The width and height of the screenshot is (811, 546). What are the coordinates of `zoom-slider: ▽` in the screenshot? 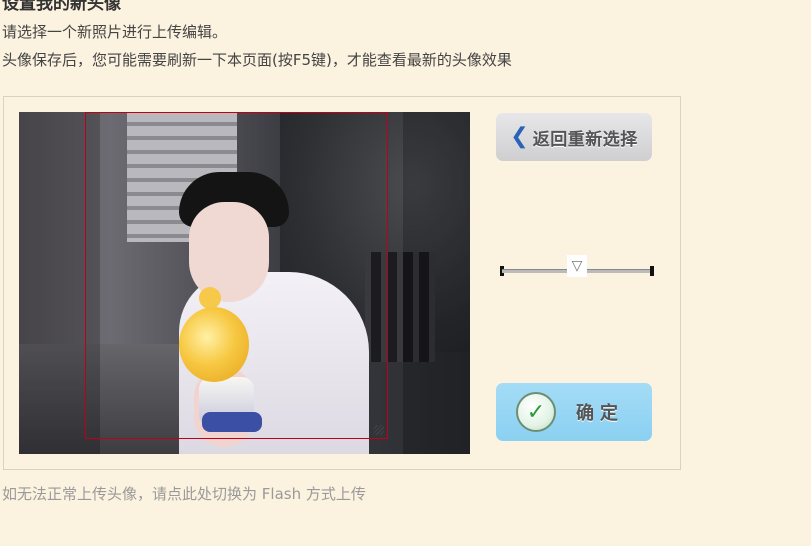 It's located at (577, 268).